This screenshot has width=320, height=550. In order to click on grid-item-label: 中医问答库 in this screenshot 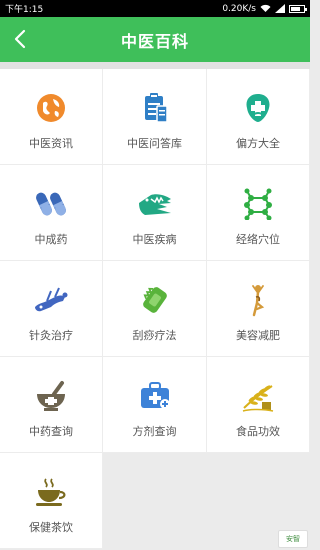, I will do `click(154, 143)`.